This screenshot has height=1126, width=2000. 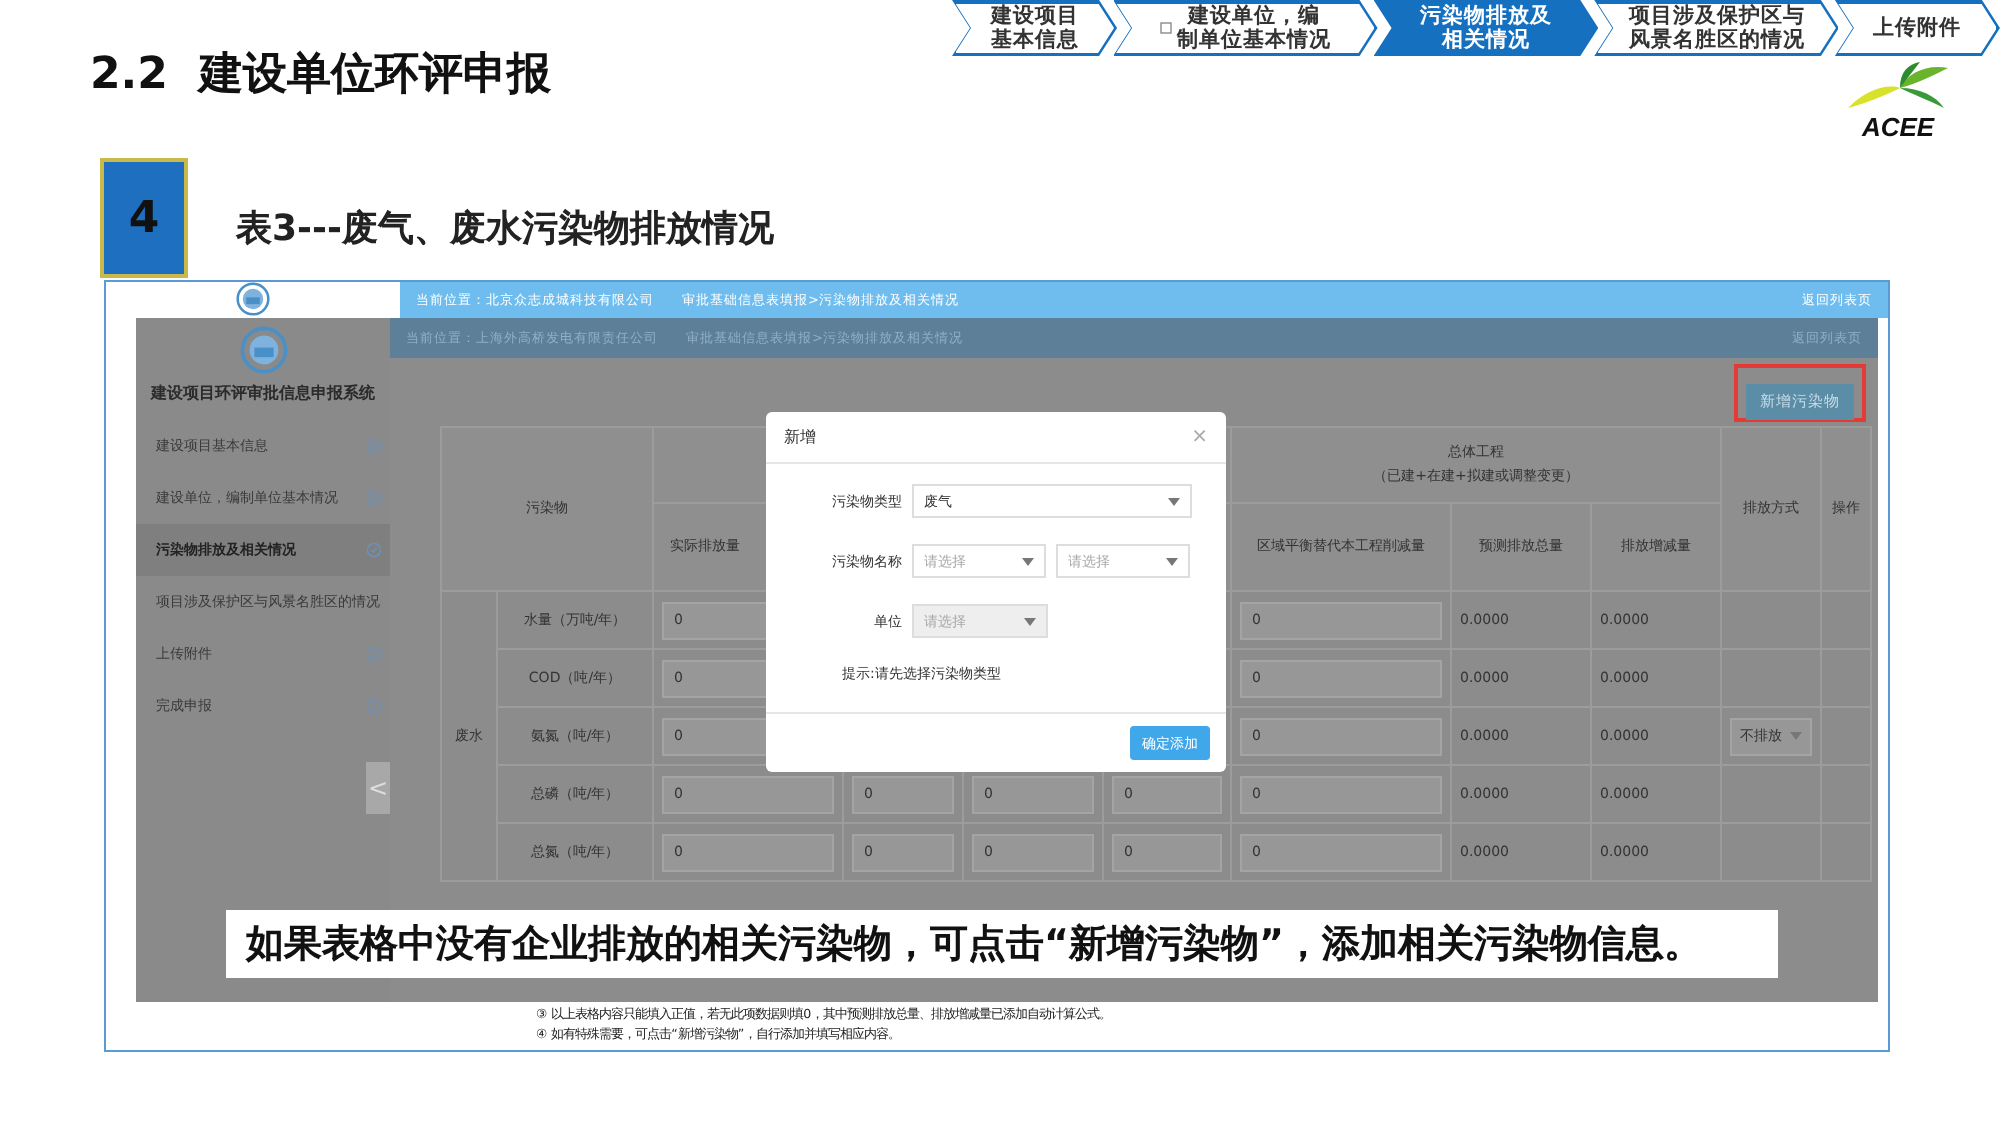 What do you see at coordinates (1898, 127) in the screenshot?
I see `logo-text: ACEE` at bounding box center [1898, 127].